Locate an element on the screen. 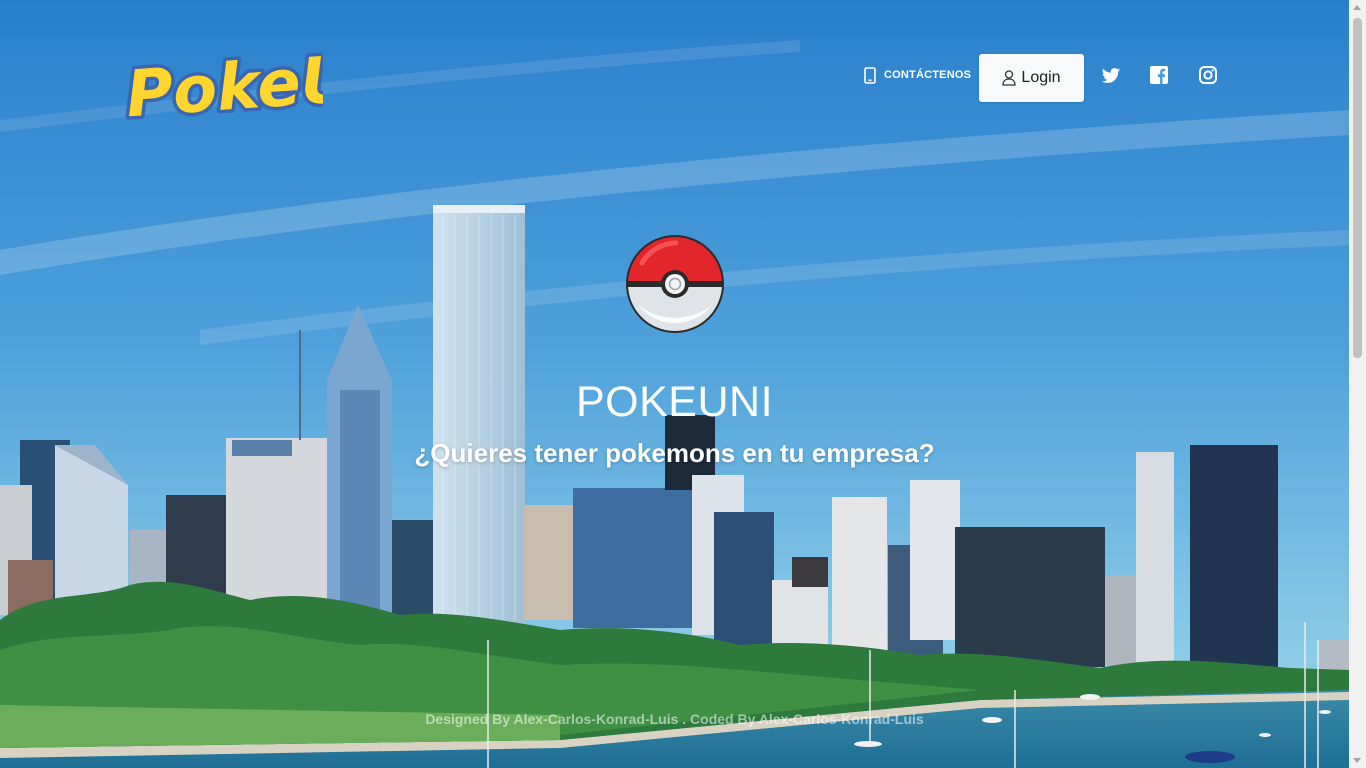 This screenshot has width=1366, height=768. contact-link-label: CONTÁCTENOS is located at coordinates (928, 75).